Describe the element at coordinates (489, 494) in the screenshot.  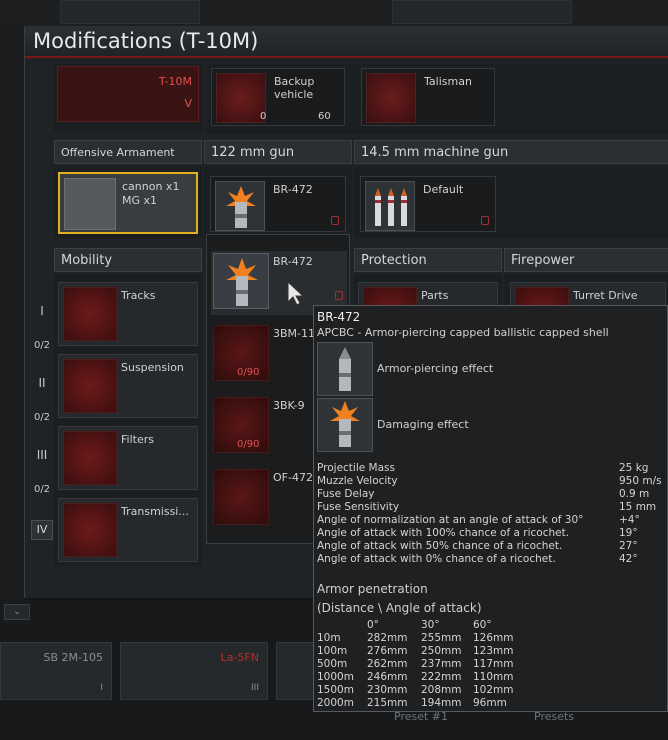
I see `prop-row: Fuse Delay 0.9 m` at that location.